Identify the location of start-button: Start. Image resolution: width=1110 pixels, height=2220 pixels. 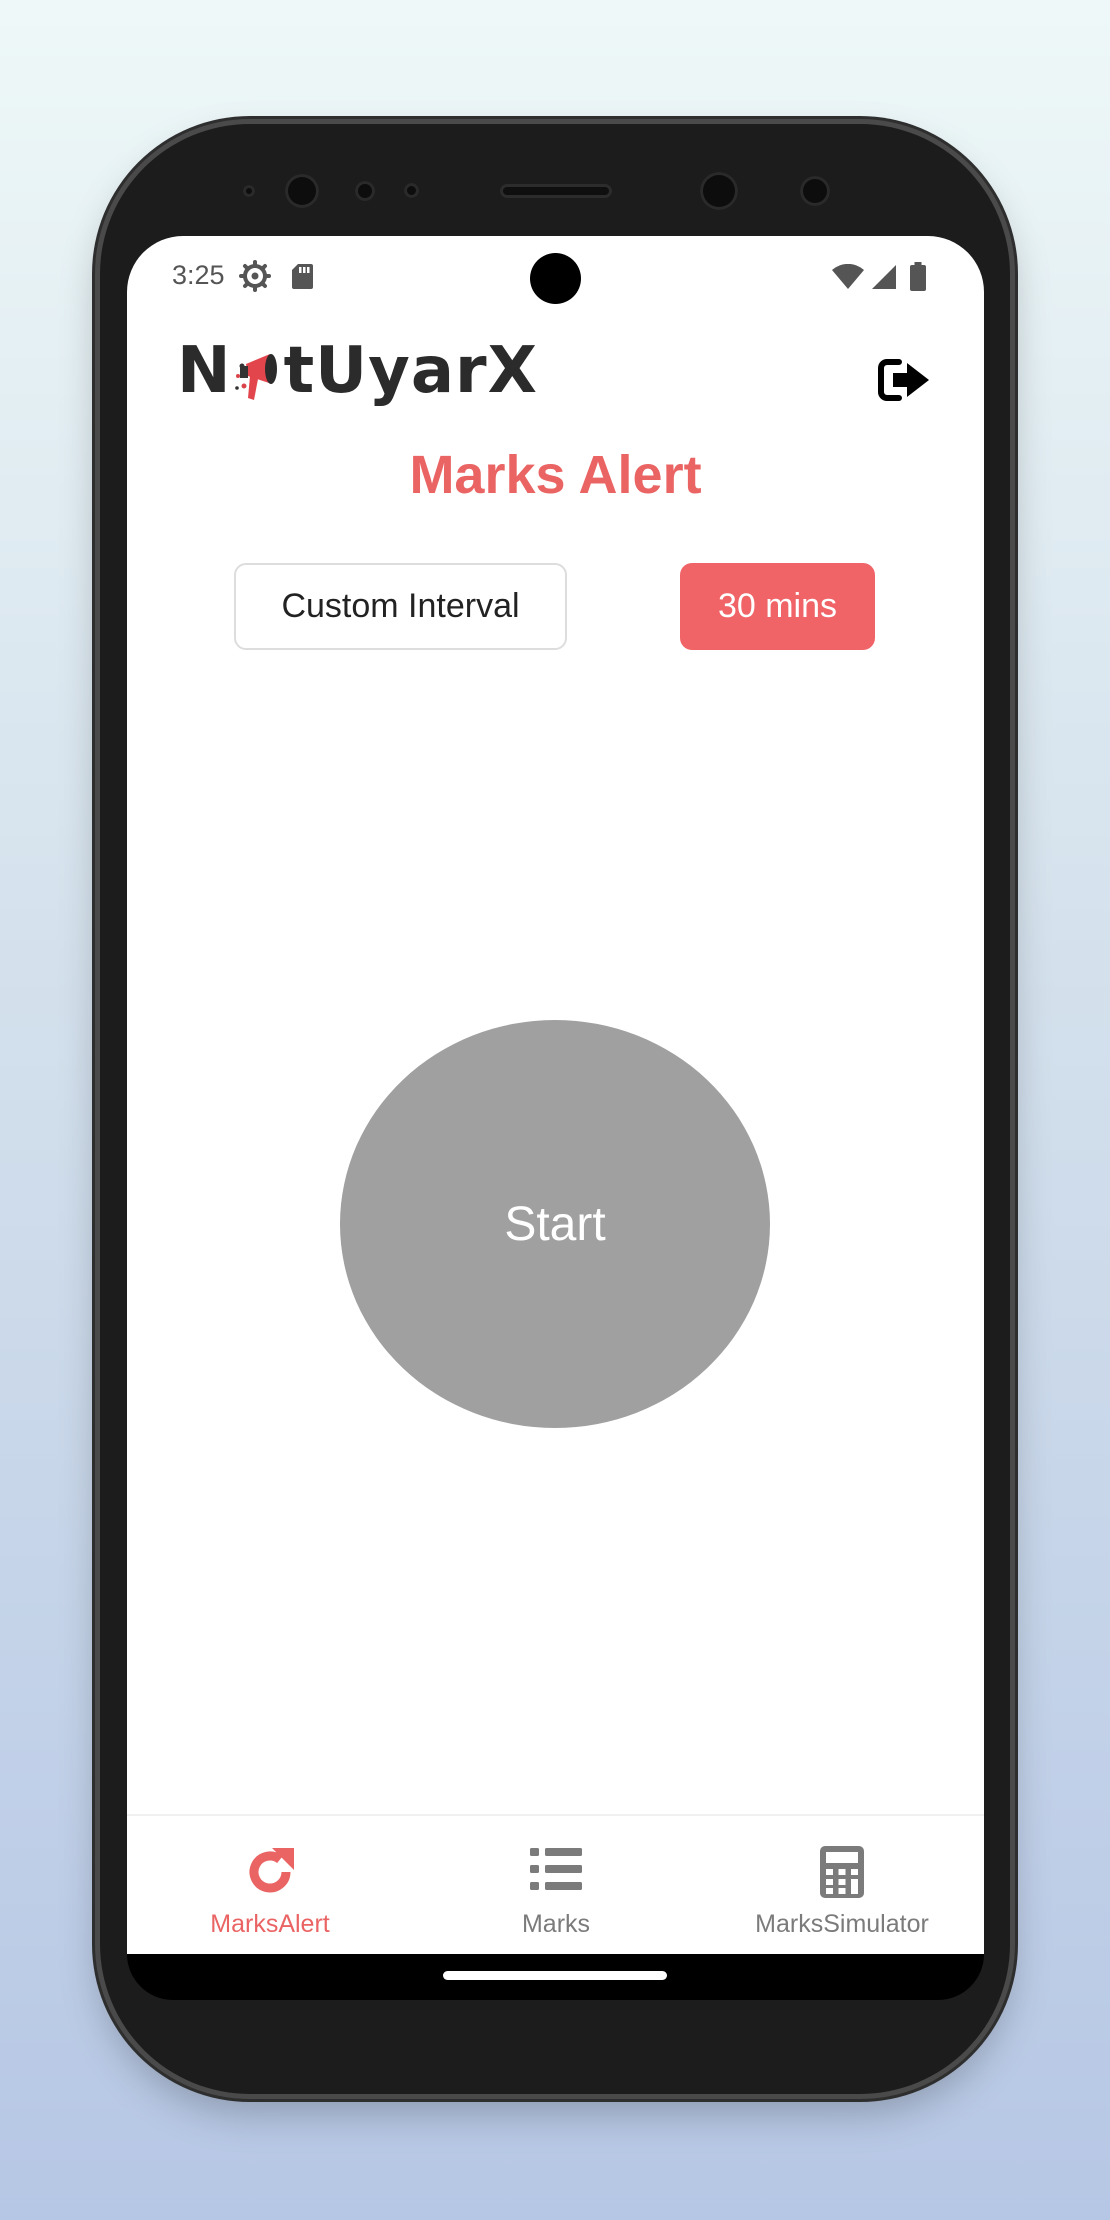
(555, 1224).